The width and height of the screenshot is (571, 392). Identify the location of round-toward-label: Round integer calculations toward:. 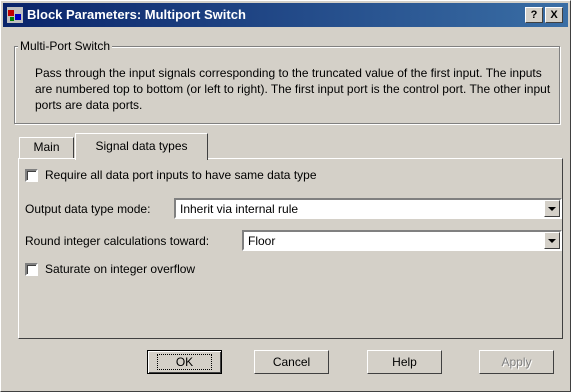
(117, 241).